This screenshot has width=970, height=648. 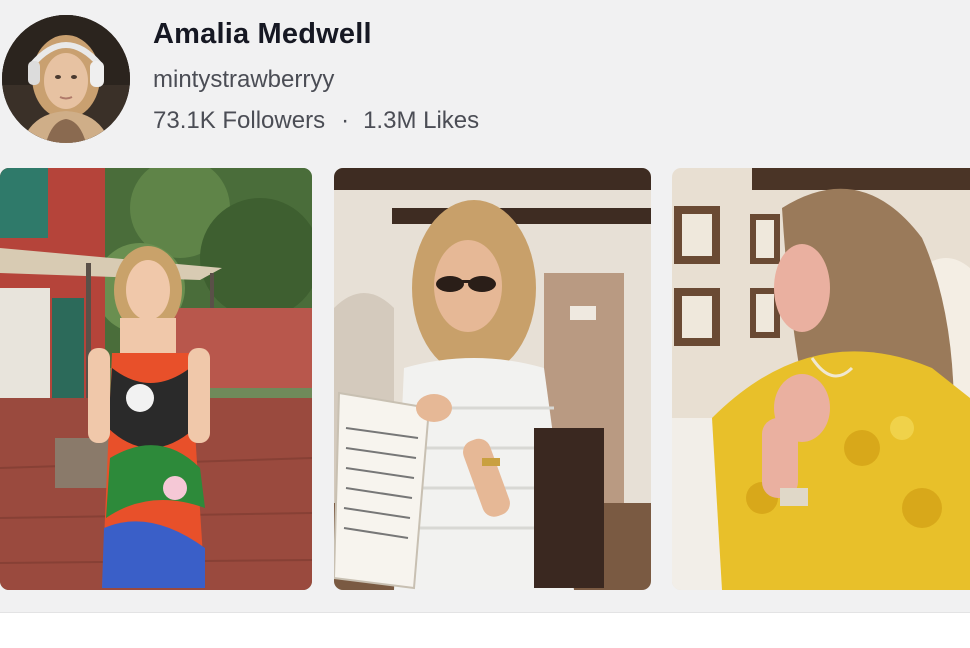 I want to click on avatar-photo, so click(x=66, y=79).